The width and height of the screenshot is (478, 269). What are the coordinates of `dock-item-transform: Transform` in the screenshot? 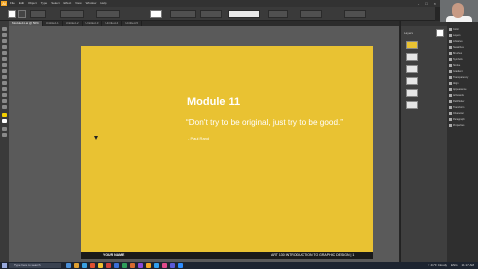 It's located at (456, 107).